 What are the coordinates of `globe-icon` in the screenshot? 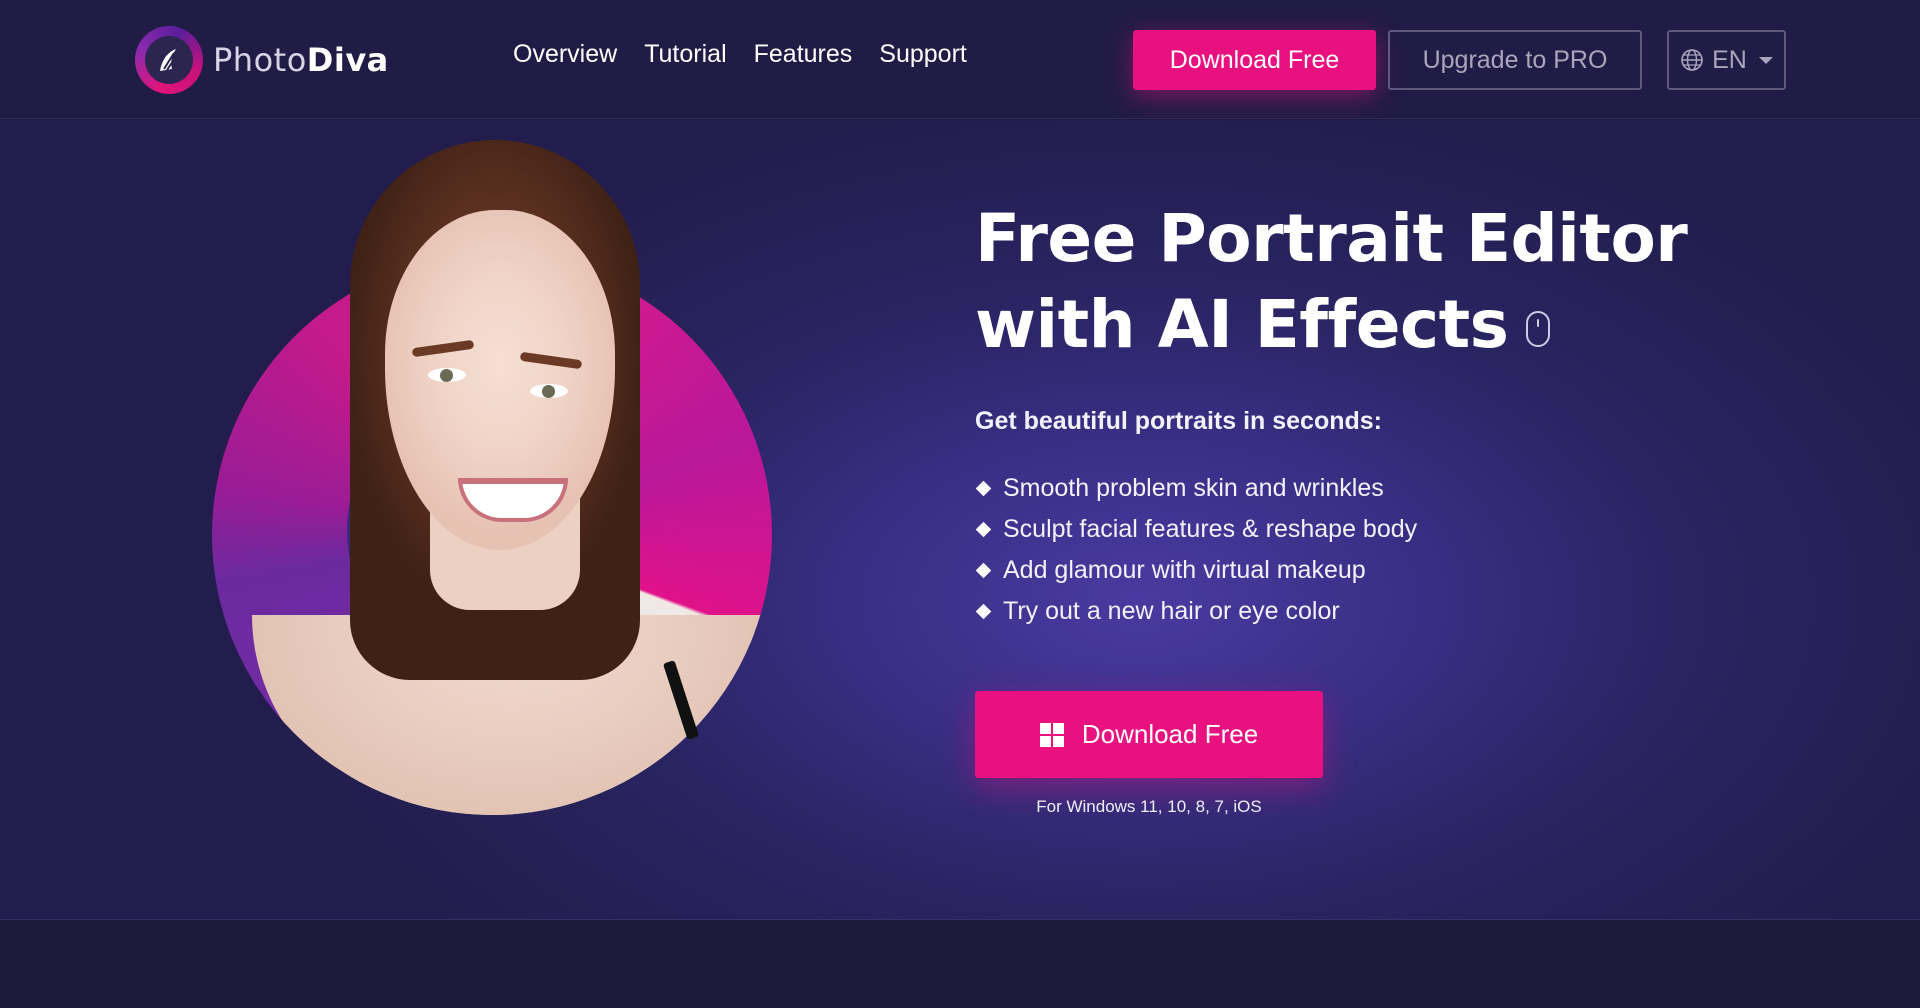 It's located at (1692, 60).